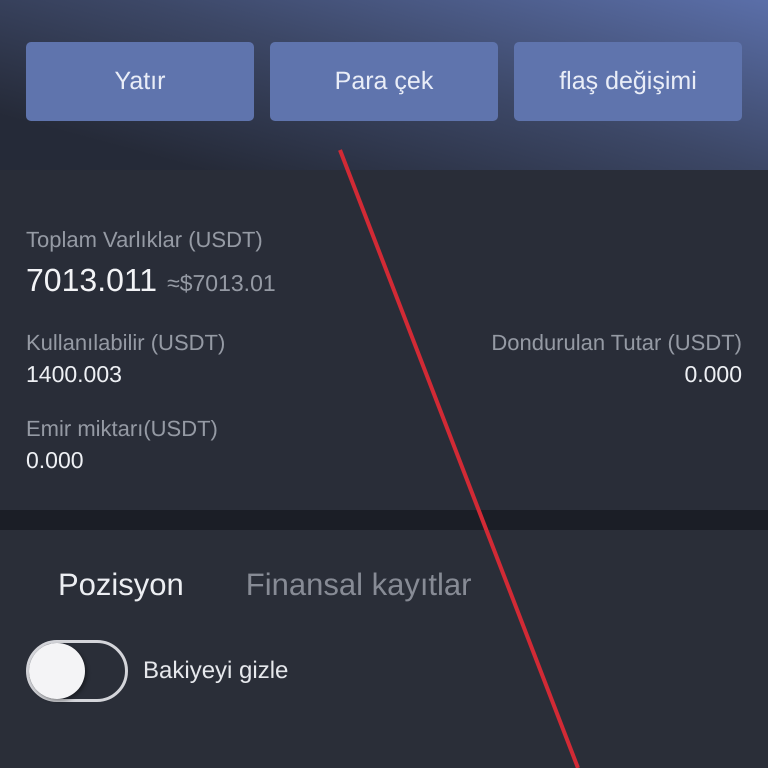 The height and width of the screenshot is (768, 768). Describe the element at coordinates (74, 374) in the screenshot. I see `field-value: 1400.003` at that location.